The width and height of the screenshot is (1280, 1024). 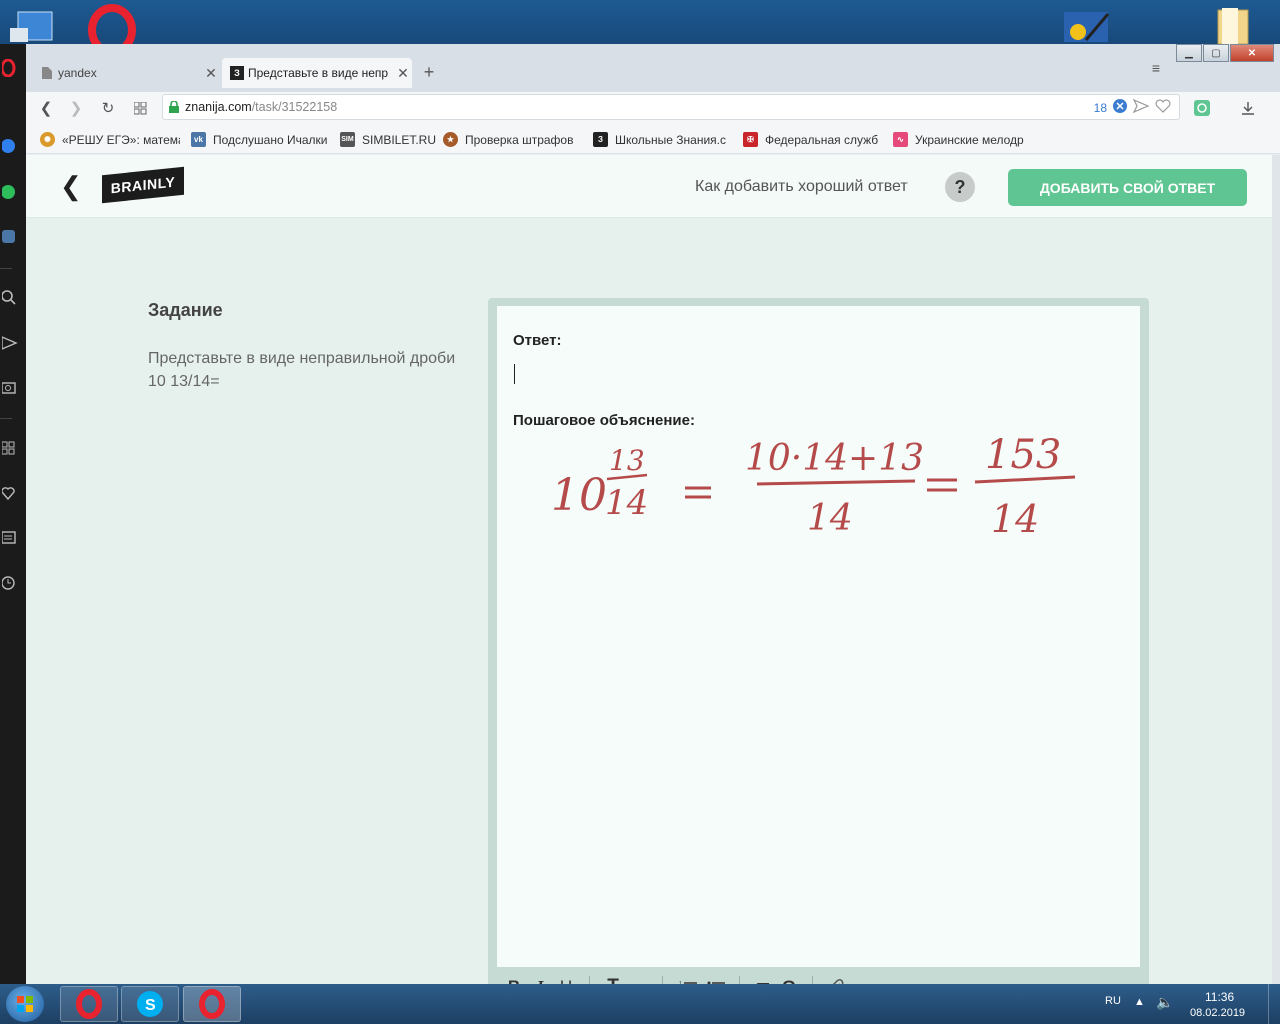 I want to click on gibdd-icon: ★, so click(x=450, y=139).